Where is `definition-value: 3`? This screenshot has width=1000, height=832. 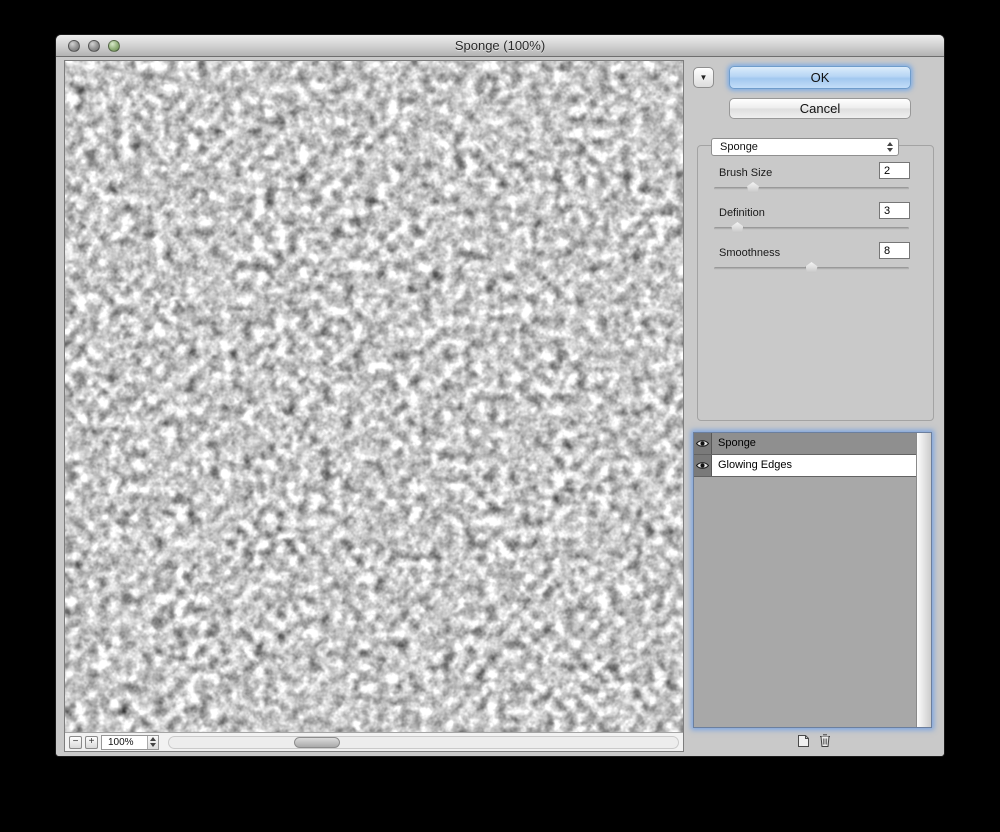
definition-value: 3 is located at coordinates (894, 210).